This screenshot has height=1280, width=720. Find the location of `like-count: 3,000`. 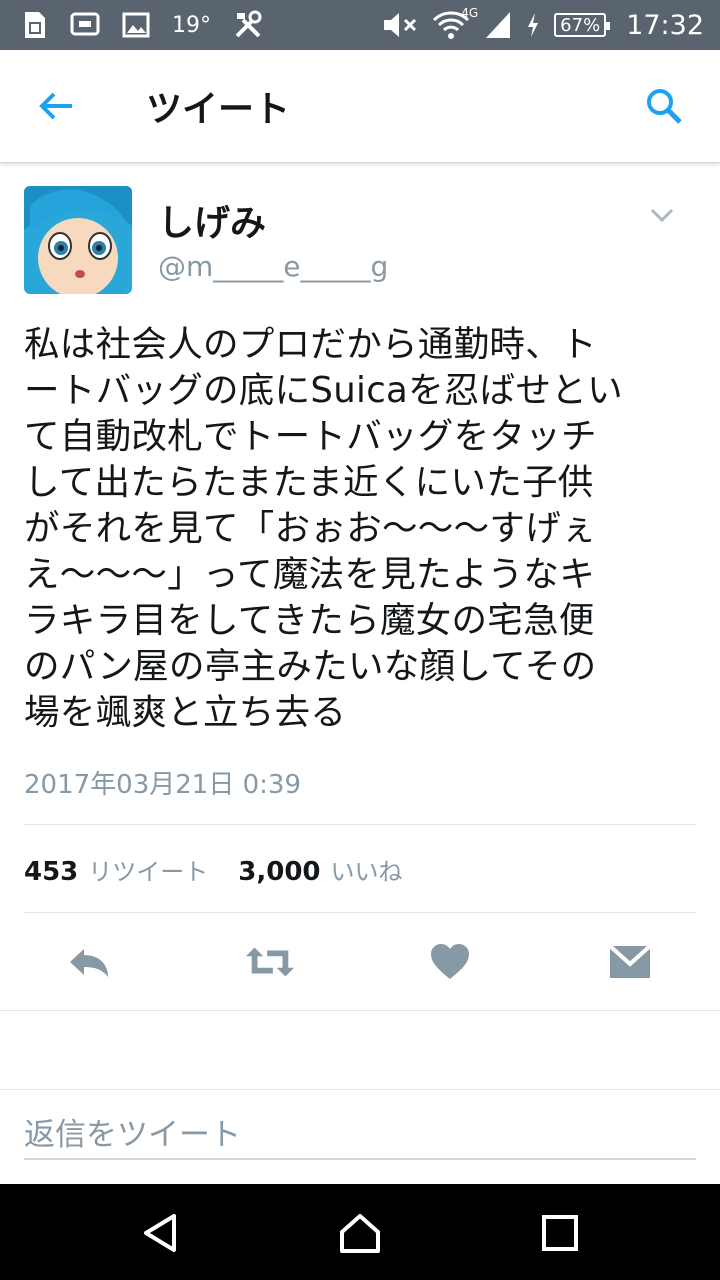

like-count: 3,000 is located at coordinates (279, 872).